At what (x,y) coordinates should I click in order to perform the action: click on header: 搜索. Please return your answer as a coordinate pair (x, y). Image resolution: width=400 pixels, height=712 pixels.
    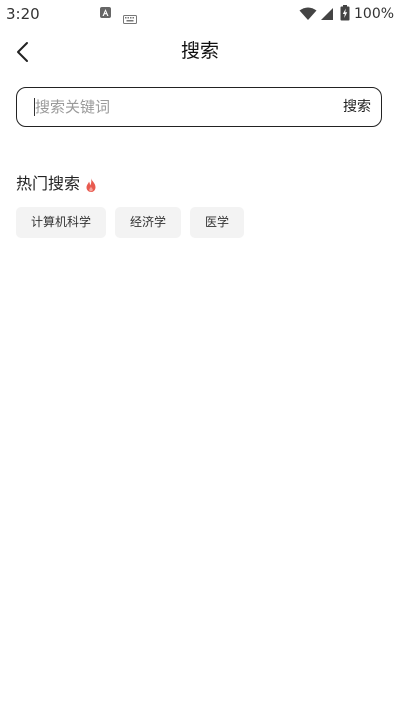
    Looking at the image, I should click on (200, 52).